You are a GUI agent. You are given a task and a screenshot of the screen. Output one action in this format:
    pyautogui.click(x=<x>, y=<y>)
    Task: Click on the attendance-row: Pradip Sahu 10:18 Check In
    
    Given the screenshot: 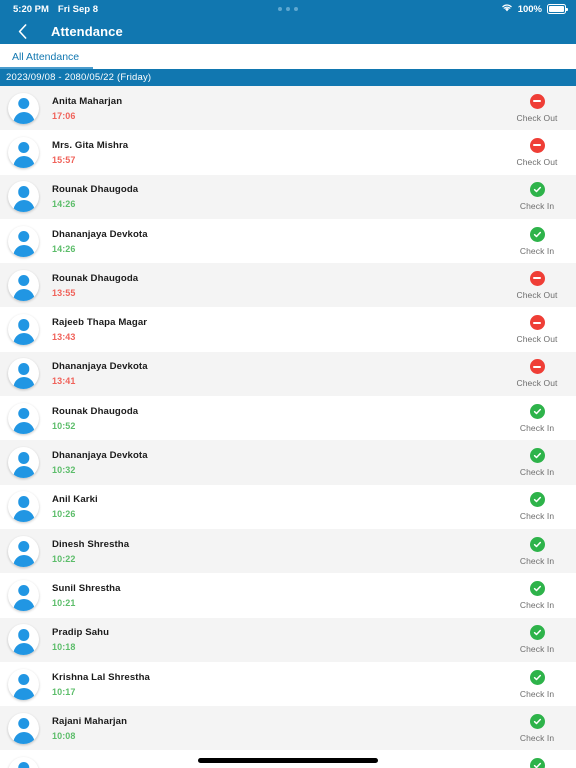 What is the action you would take?
    pyautogui.click(x=288, y=639)
    